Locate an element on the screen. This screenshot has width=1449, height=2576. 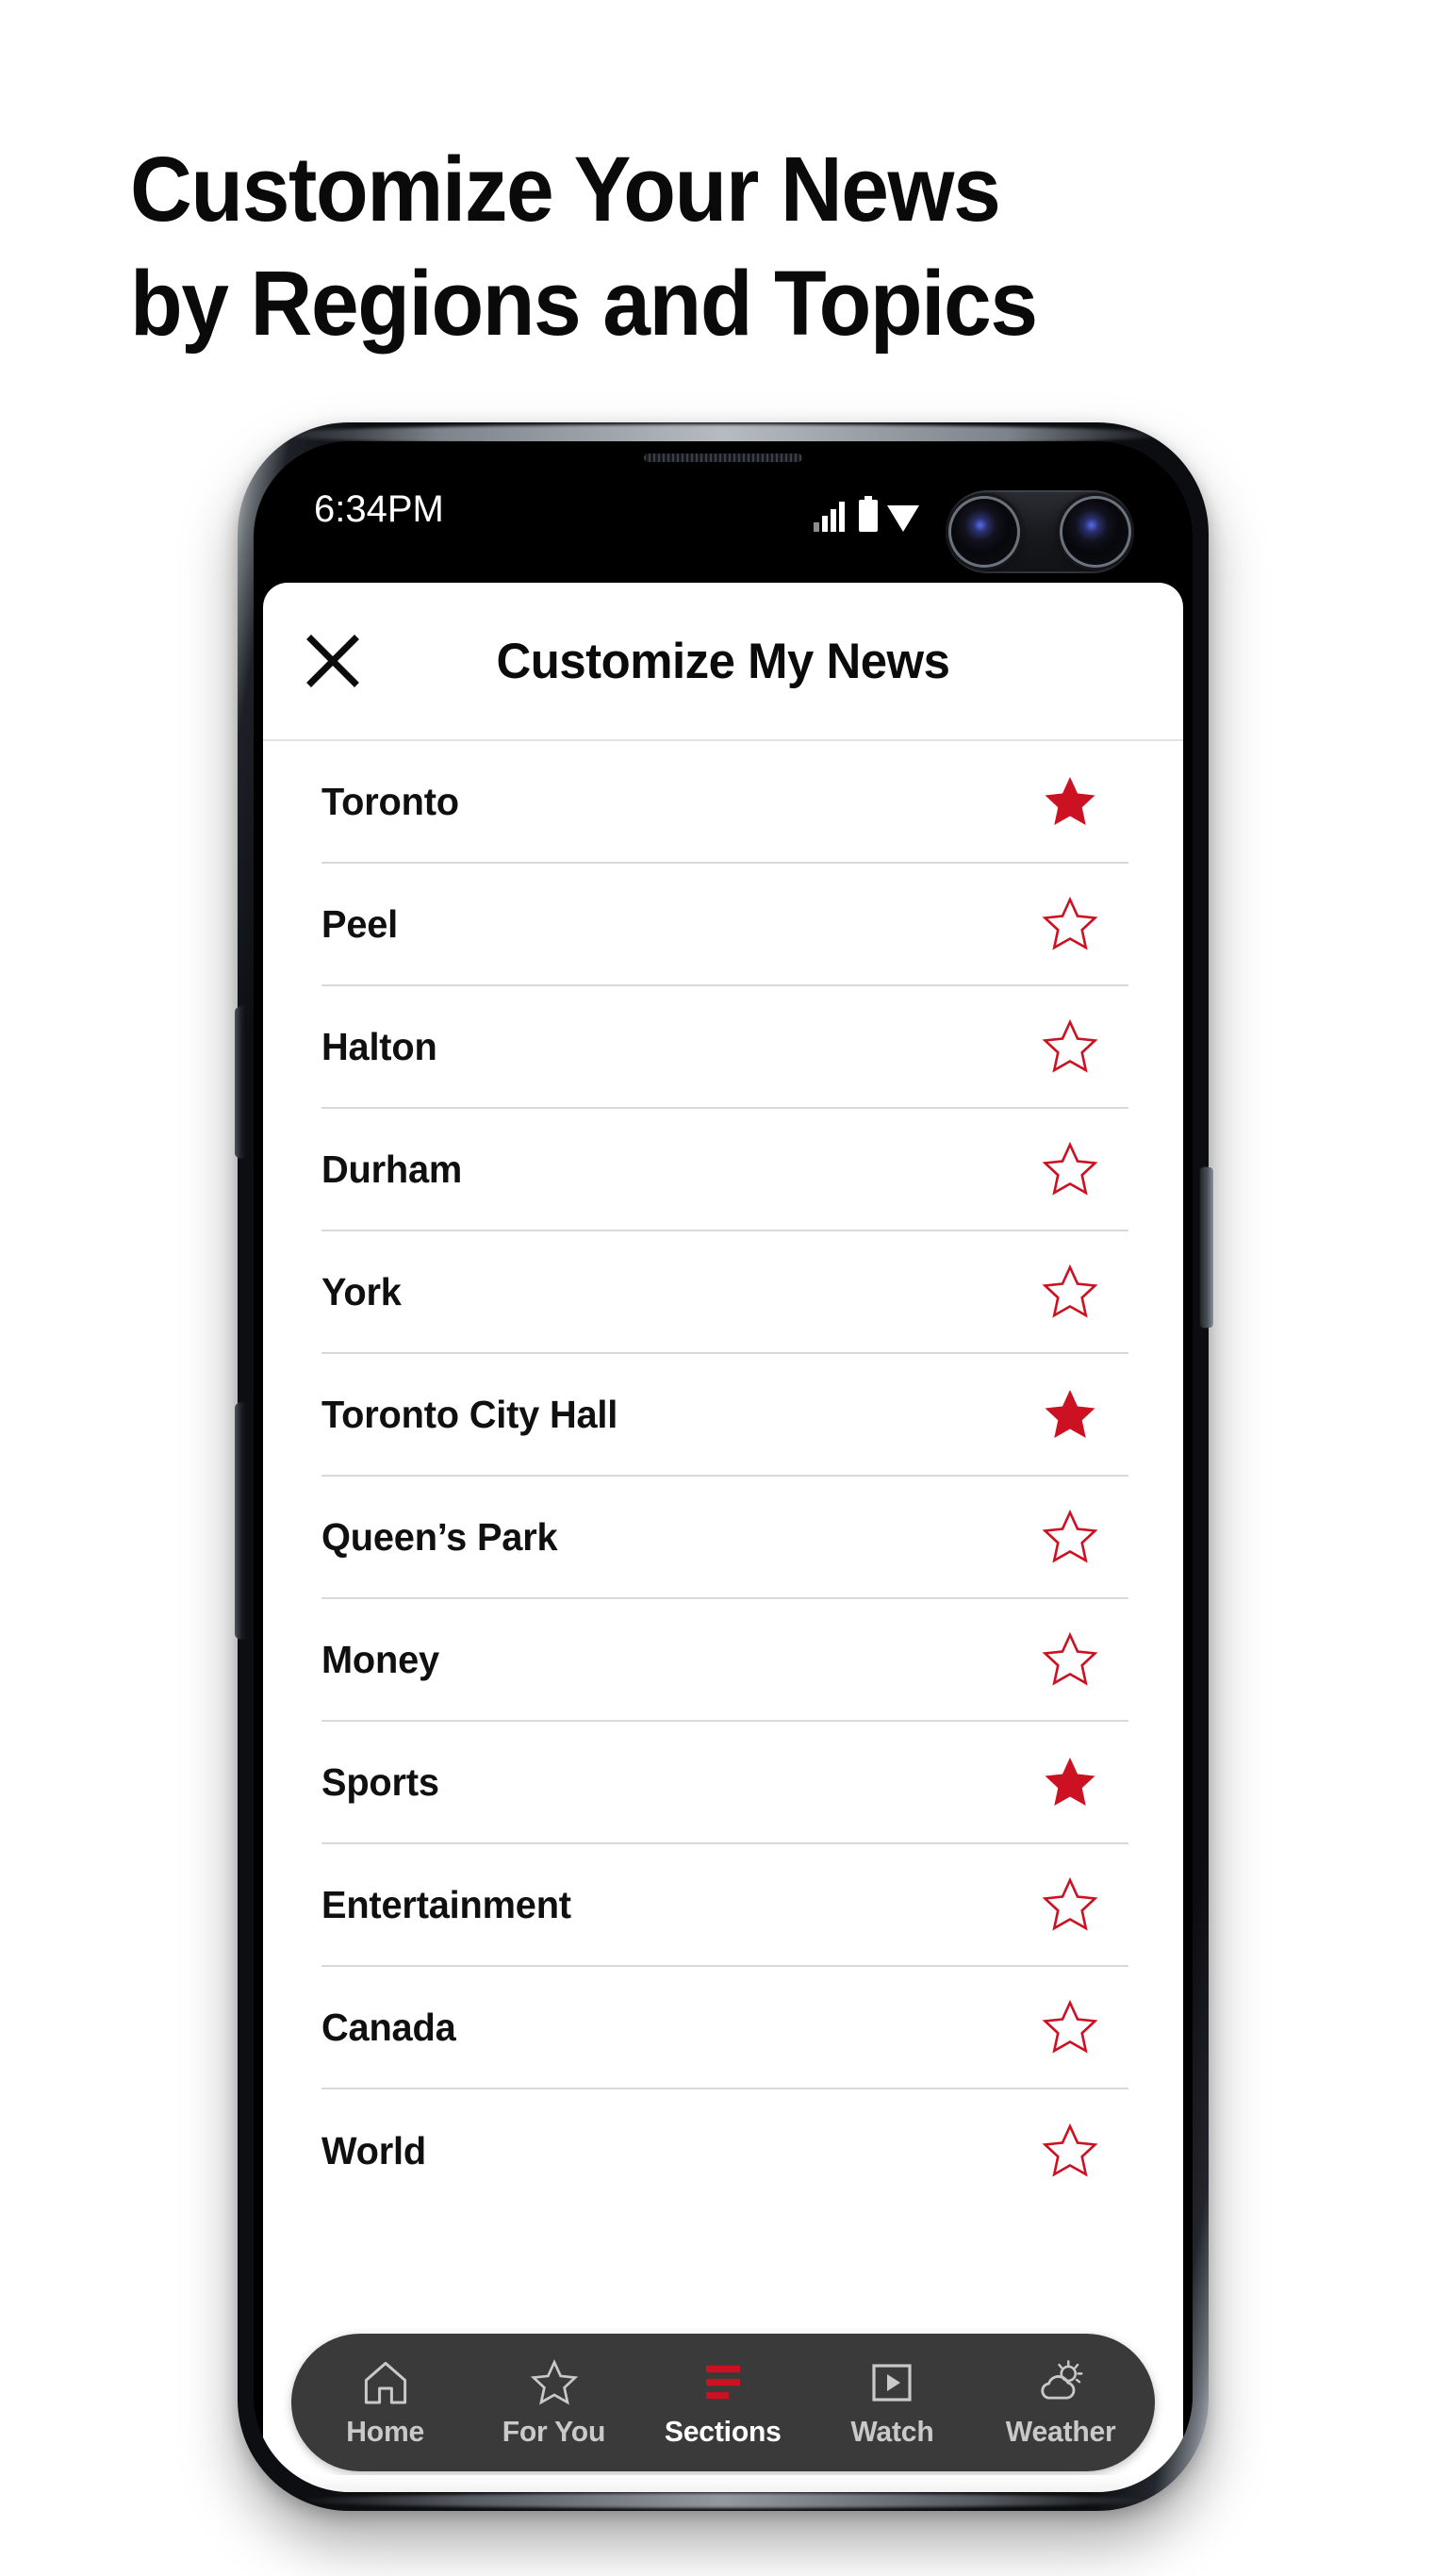
section-label: Sports is located at coordinates (380, 1781).